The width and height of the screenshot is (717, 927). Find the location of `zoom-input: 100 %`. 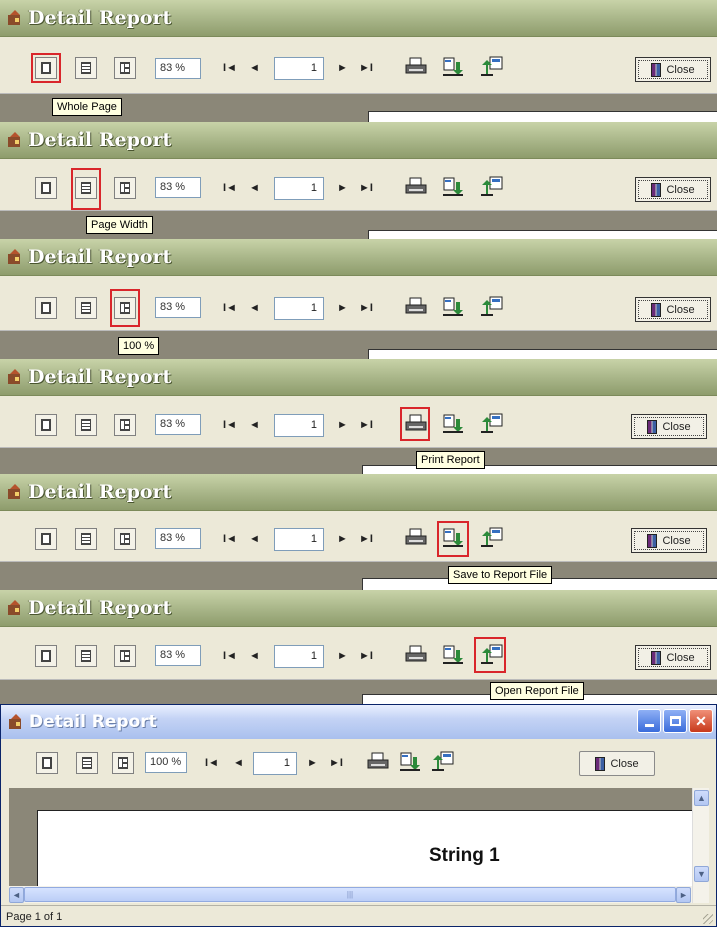

zoom-input: 100 % is located at coordinates (166, 762).